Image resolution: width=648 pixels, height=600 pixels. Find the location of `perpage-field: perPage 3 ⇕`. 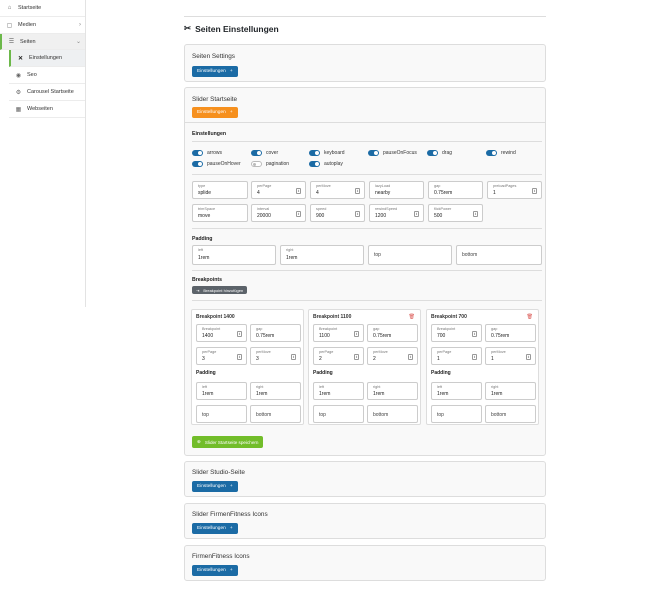

perpage-field: perPage 3 ⇕ is located at coordinates (221, 356).